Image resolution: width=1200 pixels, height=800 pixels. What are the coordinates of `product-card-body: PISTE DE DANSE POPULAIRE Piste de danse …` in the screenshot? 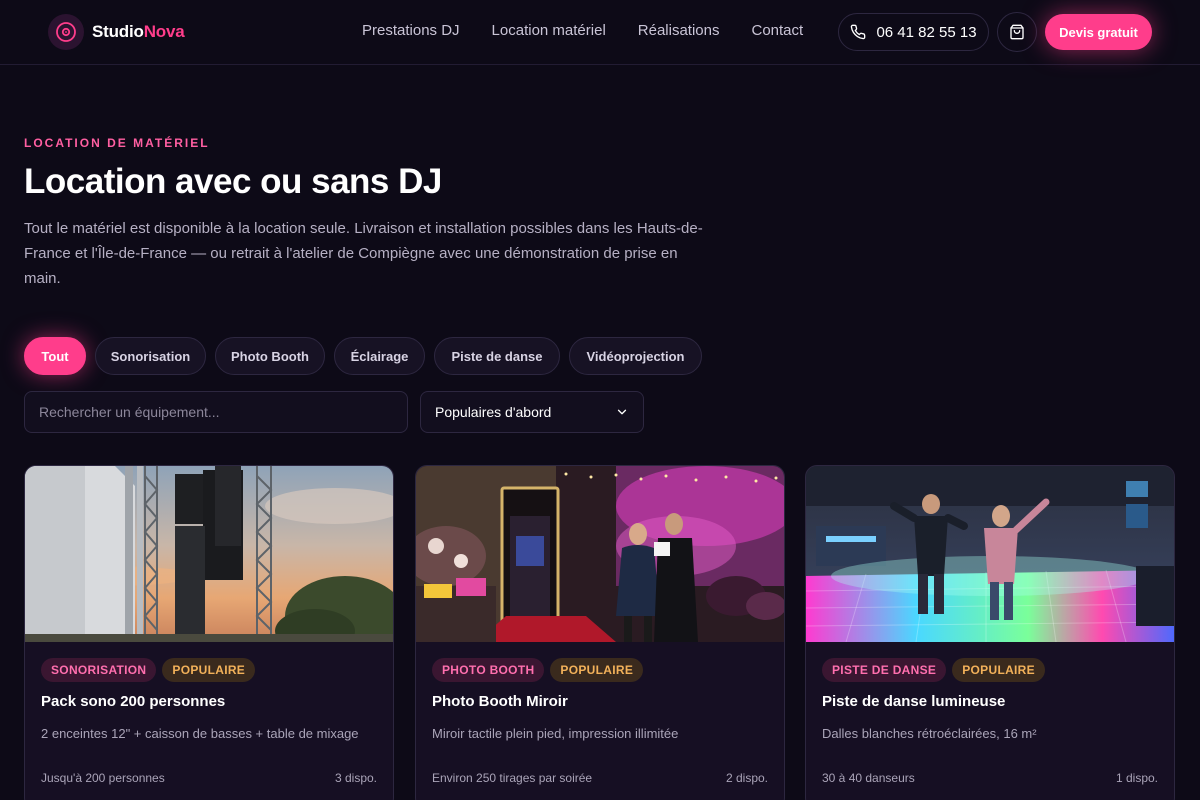 It's located at (990, 721).